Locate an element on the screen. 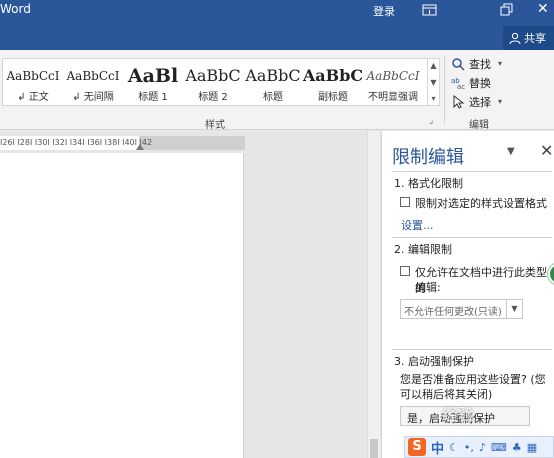 Image resolution: width=554 pixels, height=458 pixels. style-name: 正文 is located at coordinates (38, 97).